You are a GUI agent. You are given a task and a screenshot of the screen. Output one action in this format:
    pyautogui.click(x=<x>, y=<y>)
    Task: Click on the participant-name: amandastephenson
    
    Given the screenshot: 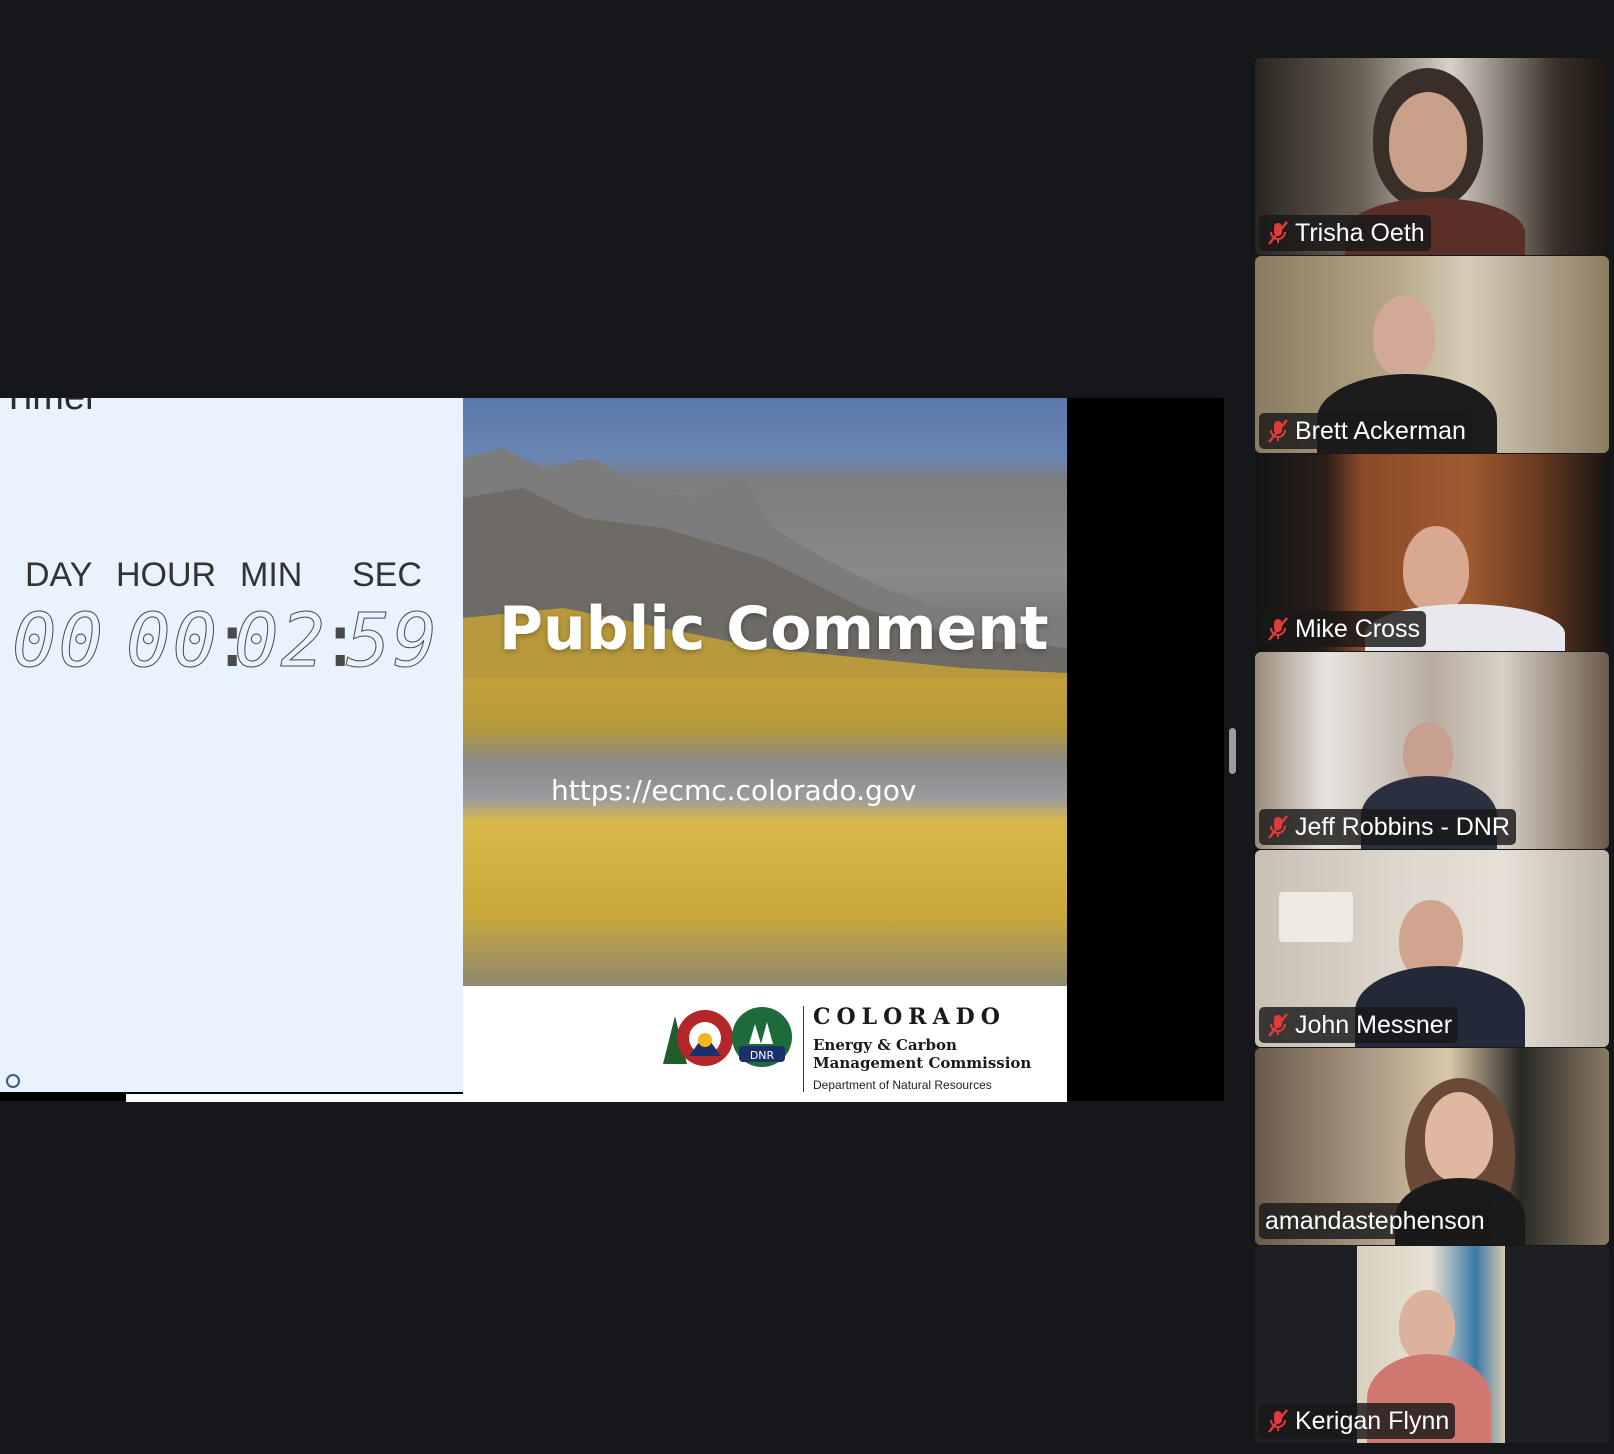 What is the action you would take?
    pyautogui.click(x=1375, y=1221)
    